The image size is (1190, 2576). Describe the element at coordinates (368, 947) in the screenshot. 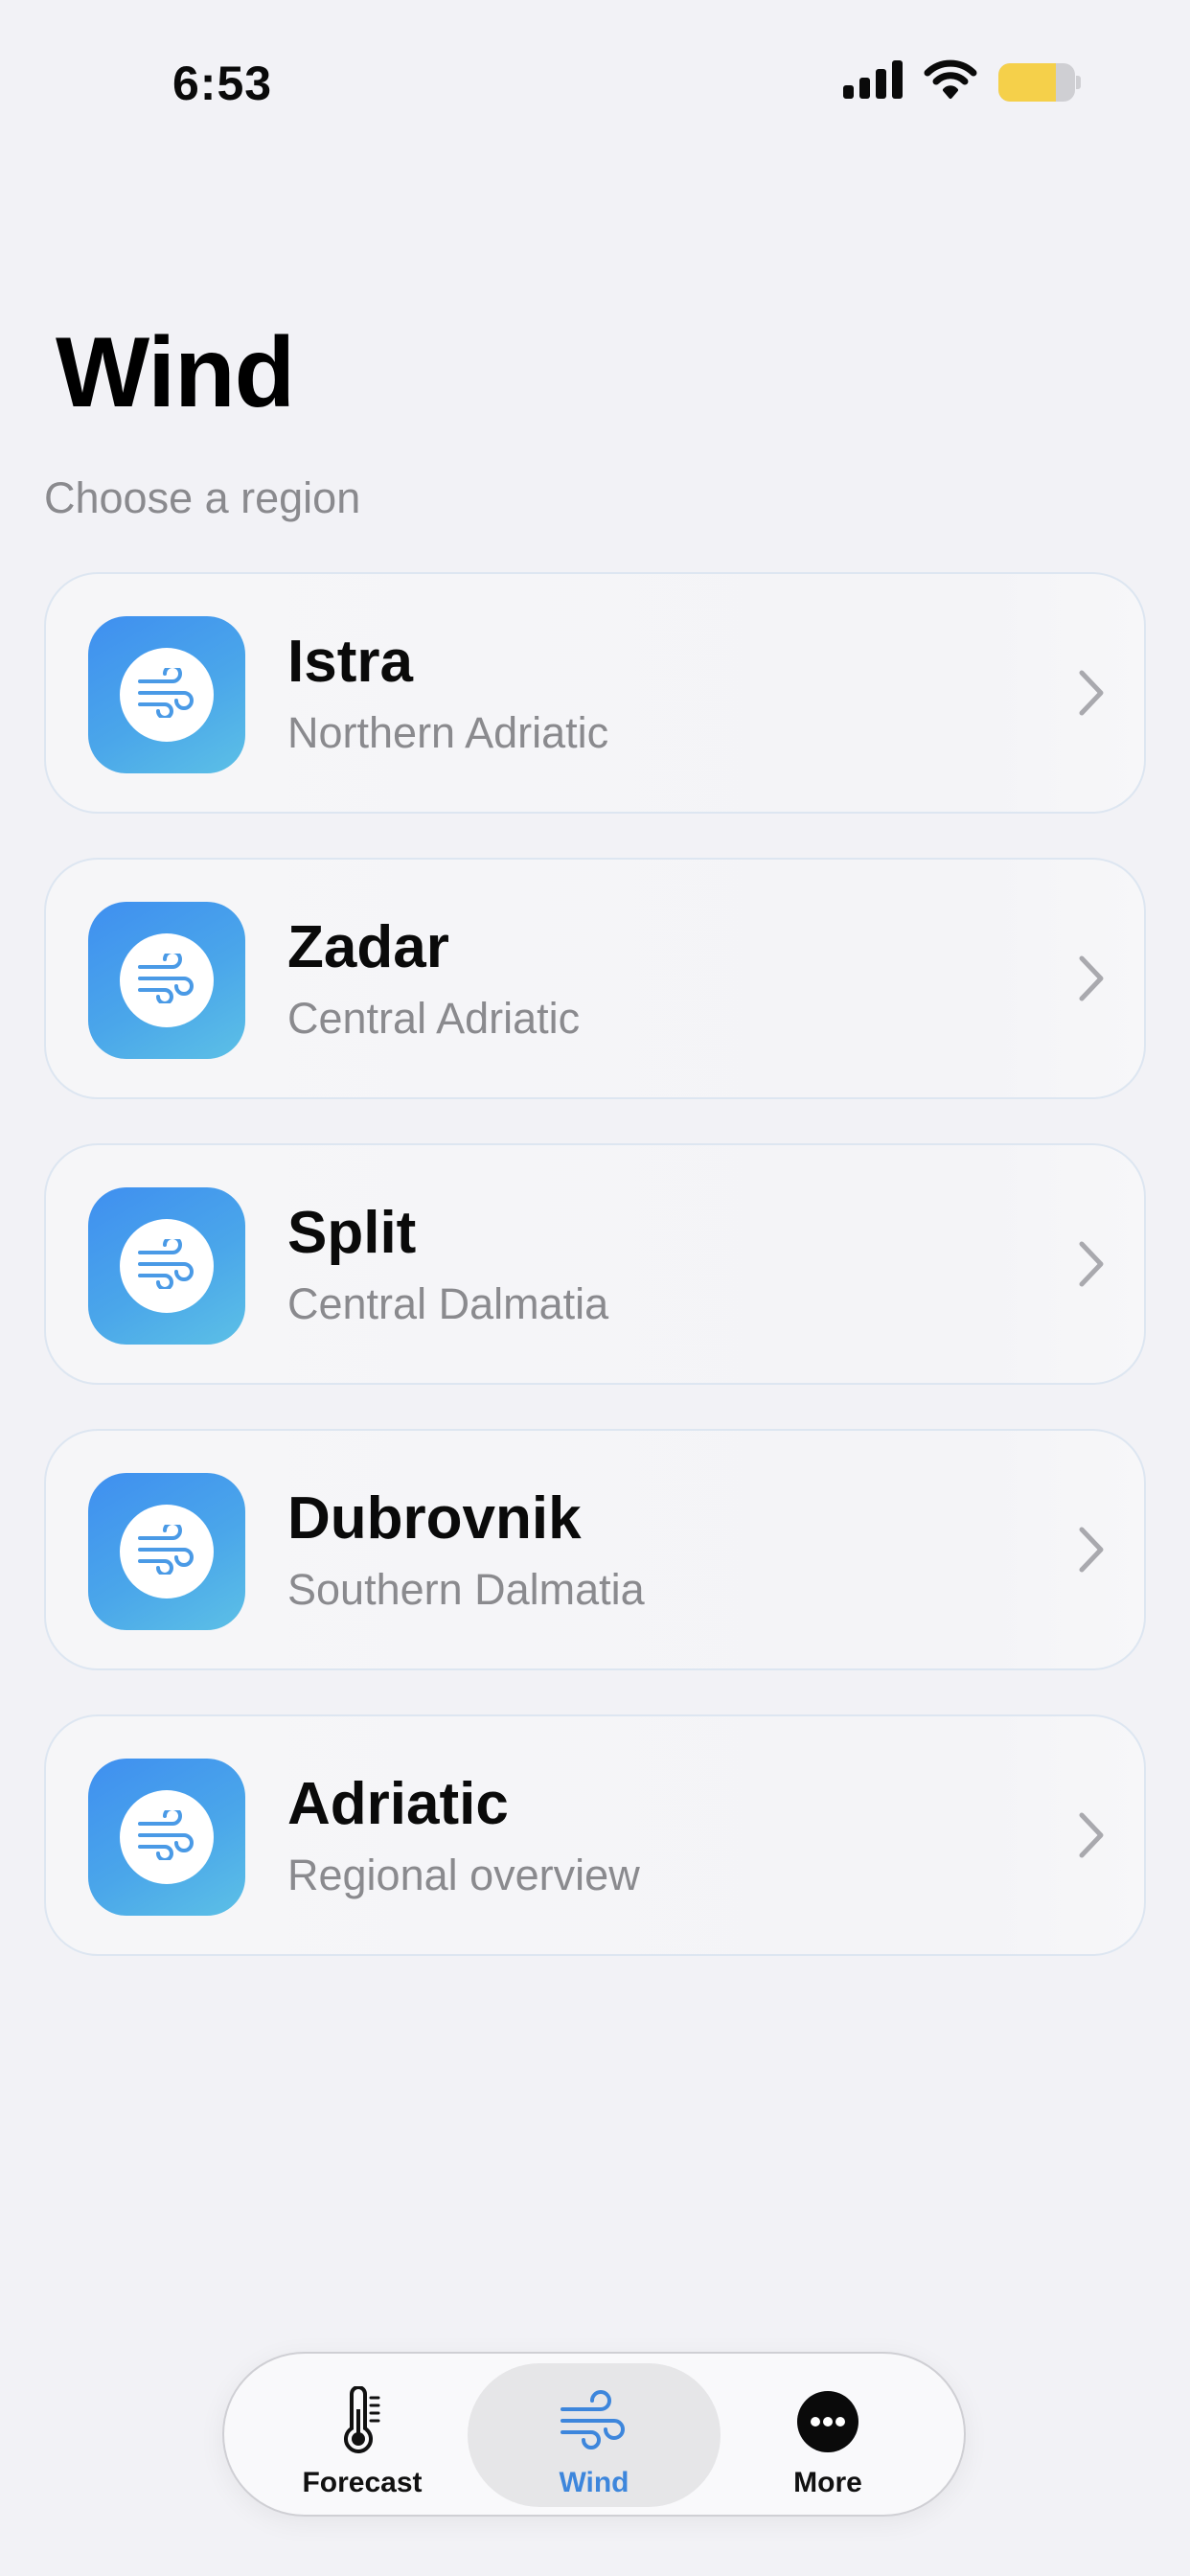

I see `region-name: Zadar` at that location.